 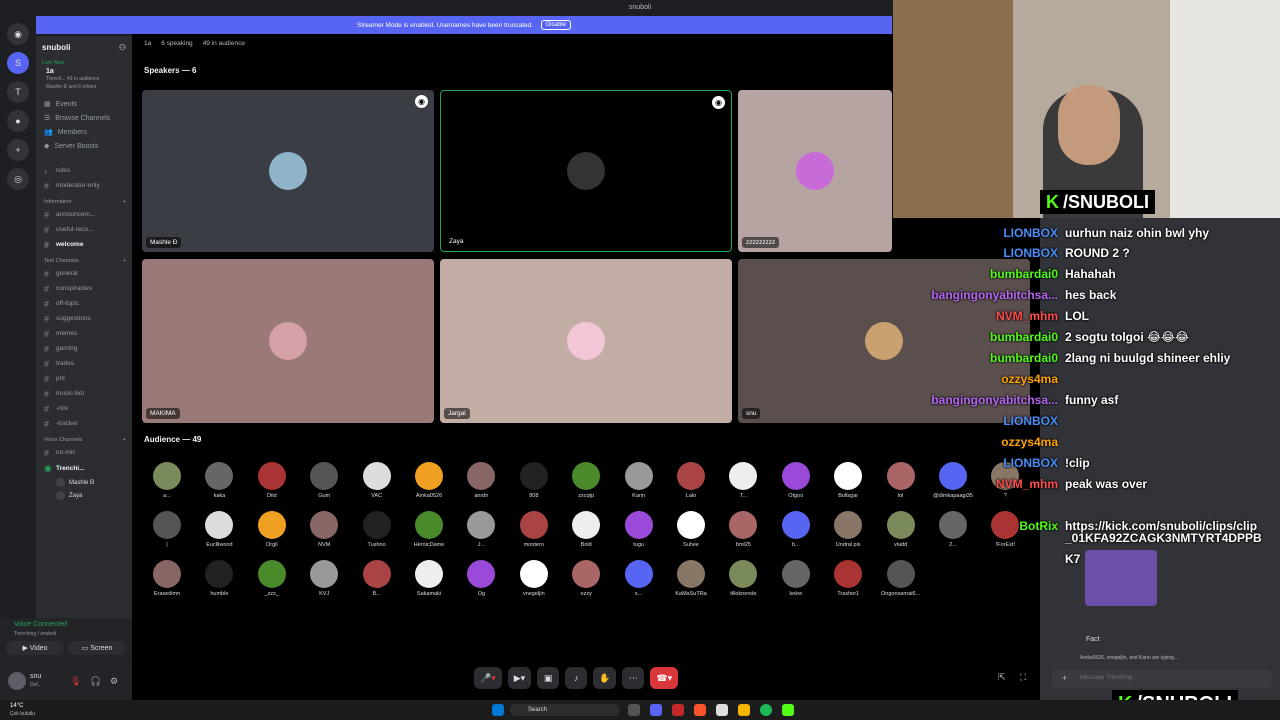 I want to click on discord-taskbar-icon, so click(x=656, y=710).